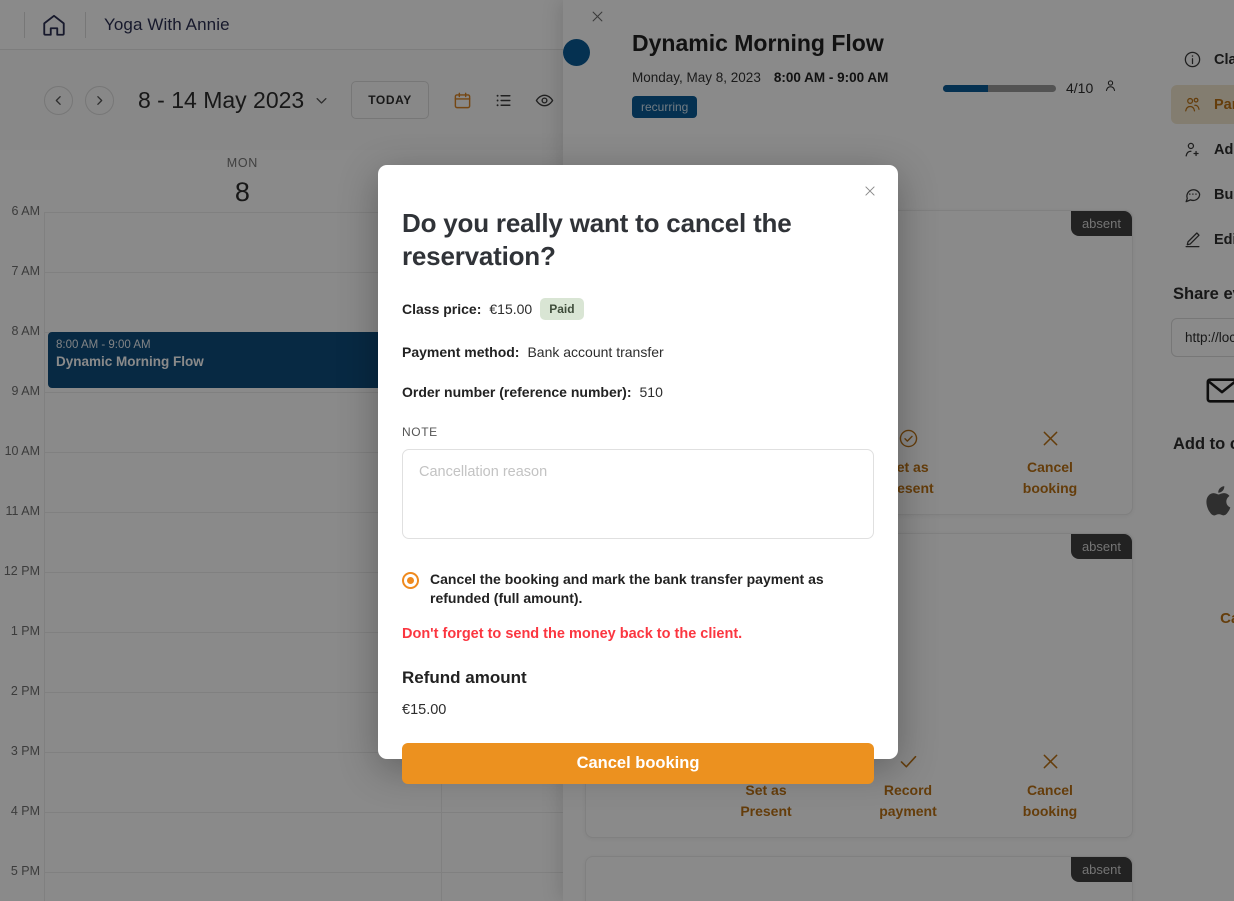 This screenshot has width=1234, height=901. What do you see at coordinates (410, 580) in the screenshot?
I see `refund-radio` at bounding box center [410, 580].